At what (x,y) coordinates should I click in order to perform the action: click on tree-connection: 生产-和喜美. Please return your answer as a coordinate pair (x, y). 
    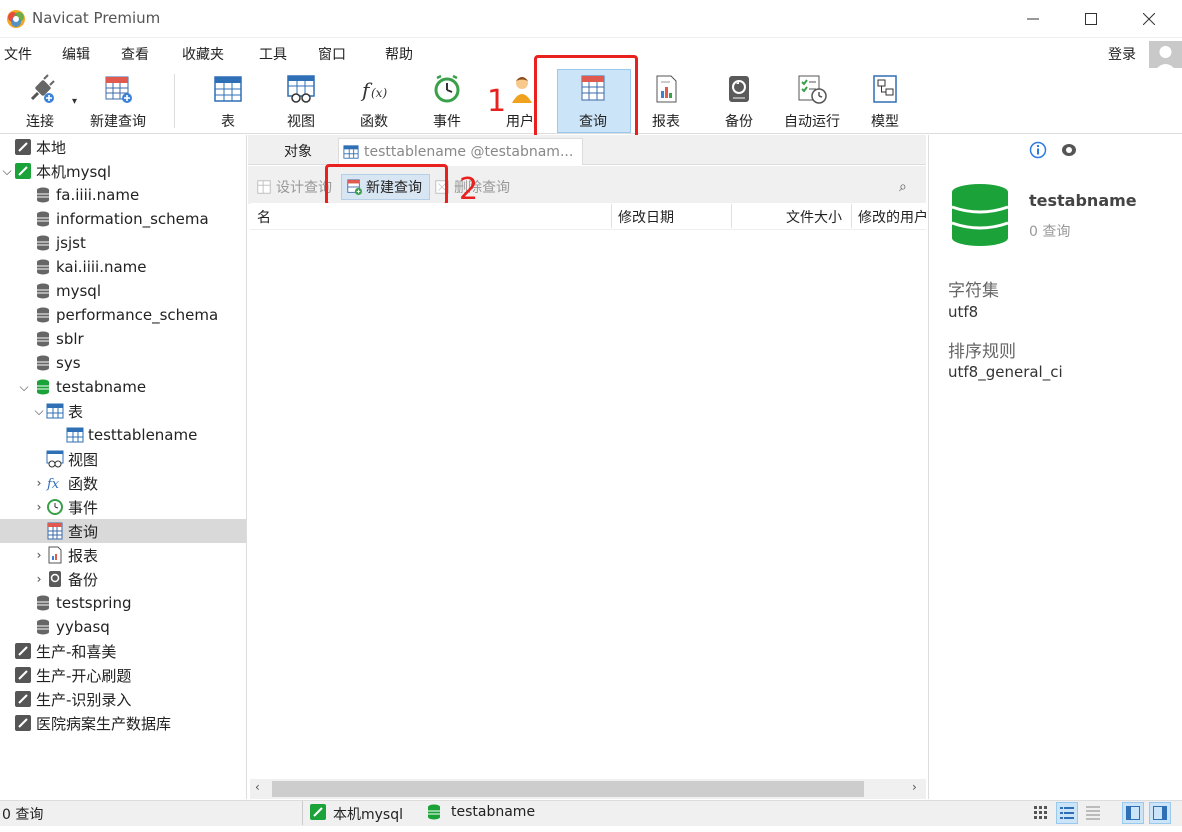
    Looking at the image, I should click on (123, 651).